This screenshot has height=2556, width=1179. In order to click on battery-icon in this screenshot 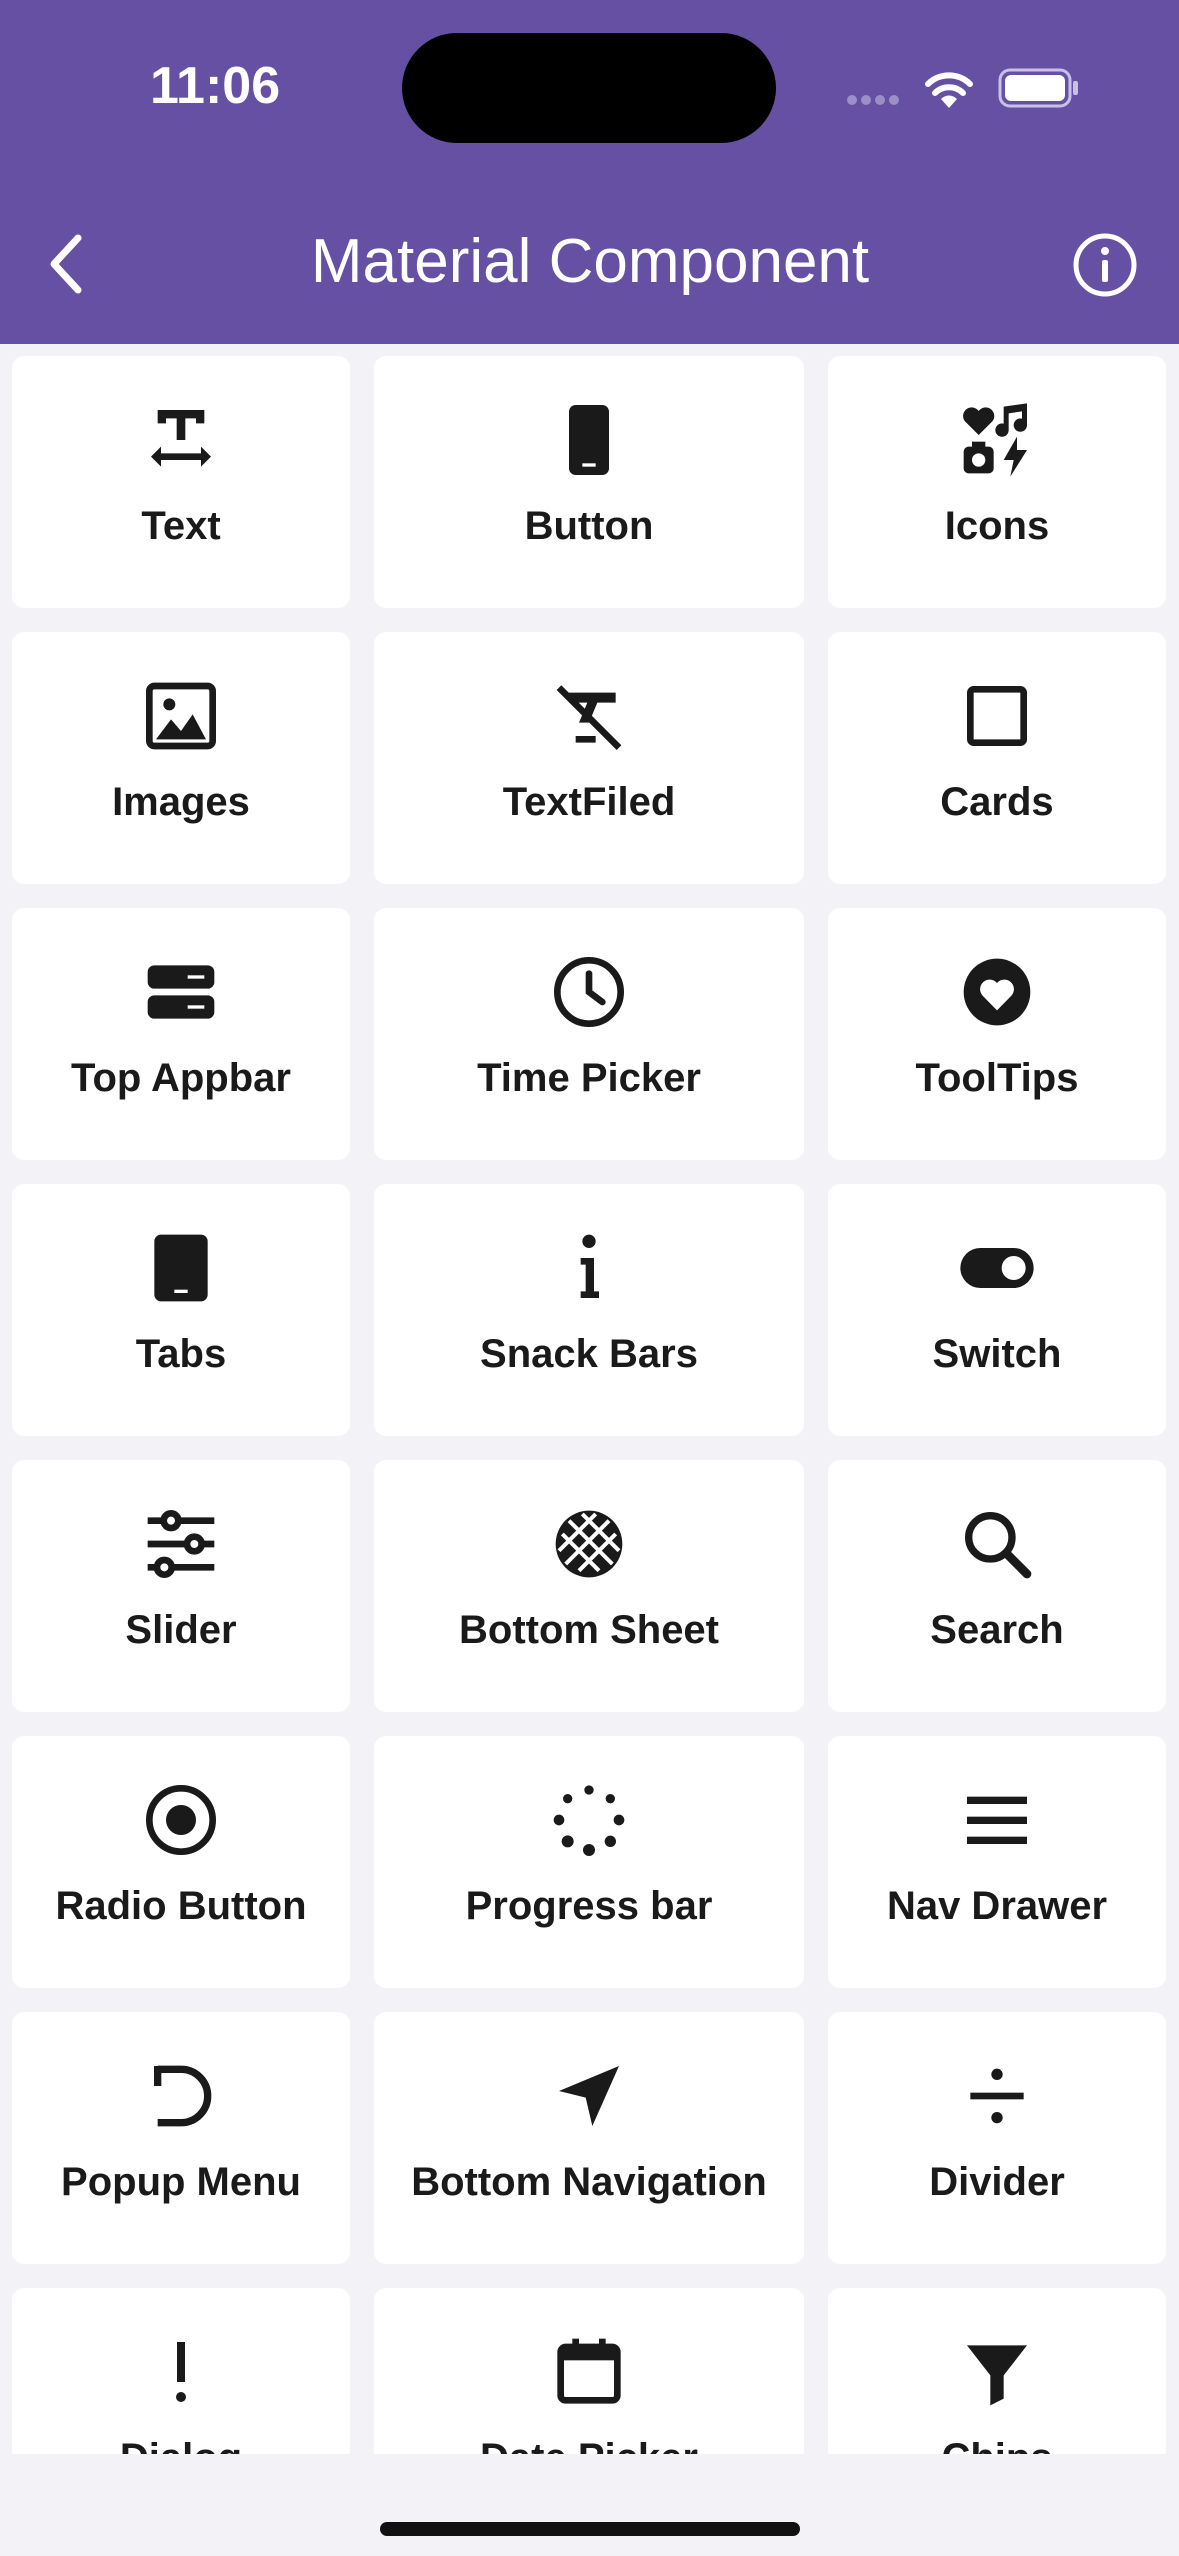, I will do `click(1038, 88)`.